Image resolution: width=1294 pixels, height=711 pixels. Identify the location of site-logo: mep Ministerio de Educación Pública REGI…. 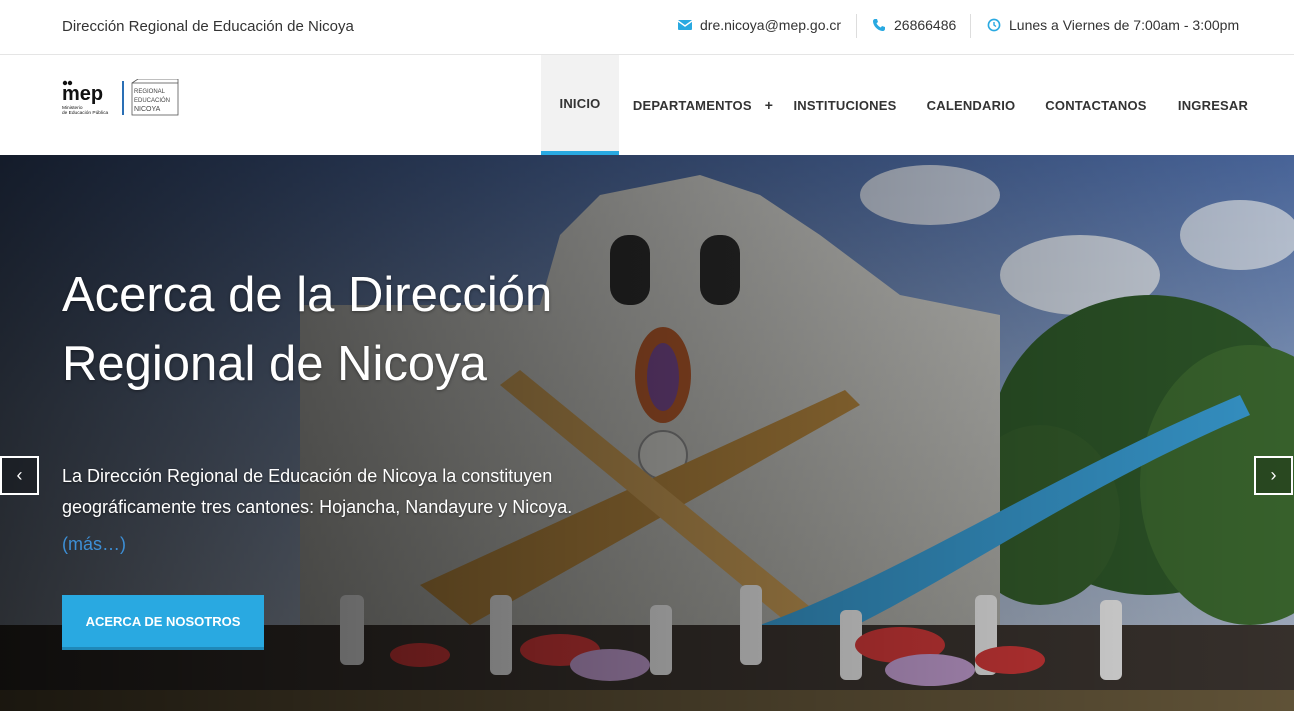
(122, 98).